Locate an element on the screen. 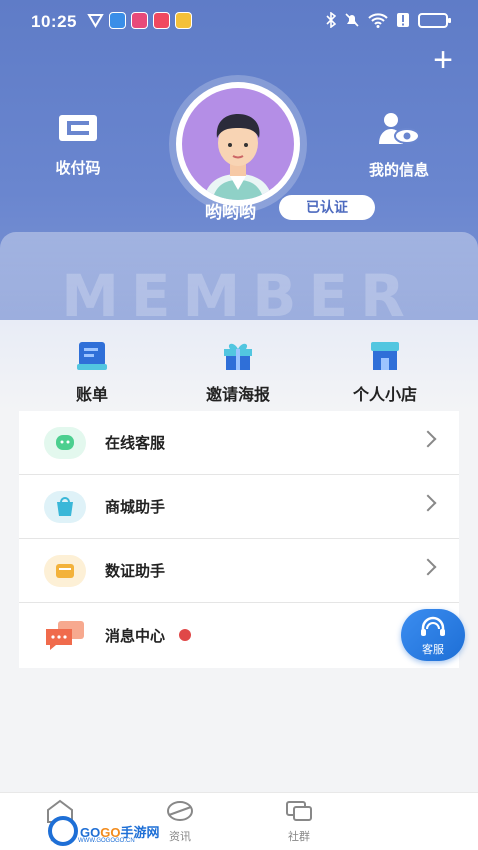 The height and width of the screenshot is (850, 478). watermark-logo-icon is located at coordinates (63, 831).